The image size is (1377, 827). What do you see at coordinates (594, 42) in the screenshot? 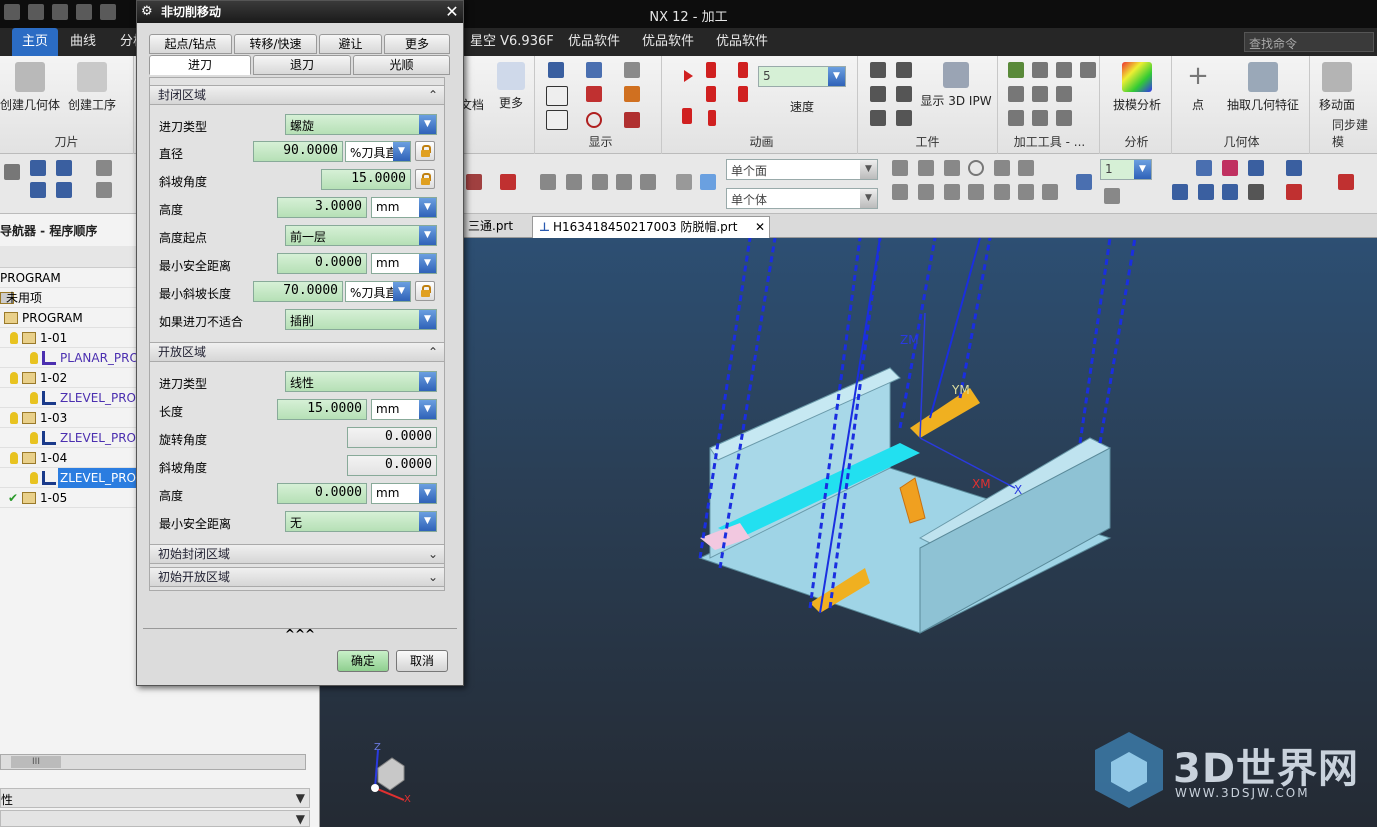
I see `tab-youpin-1: 优品软件` at bounding box center [594, 42].